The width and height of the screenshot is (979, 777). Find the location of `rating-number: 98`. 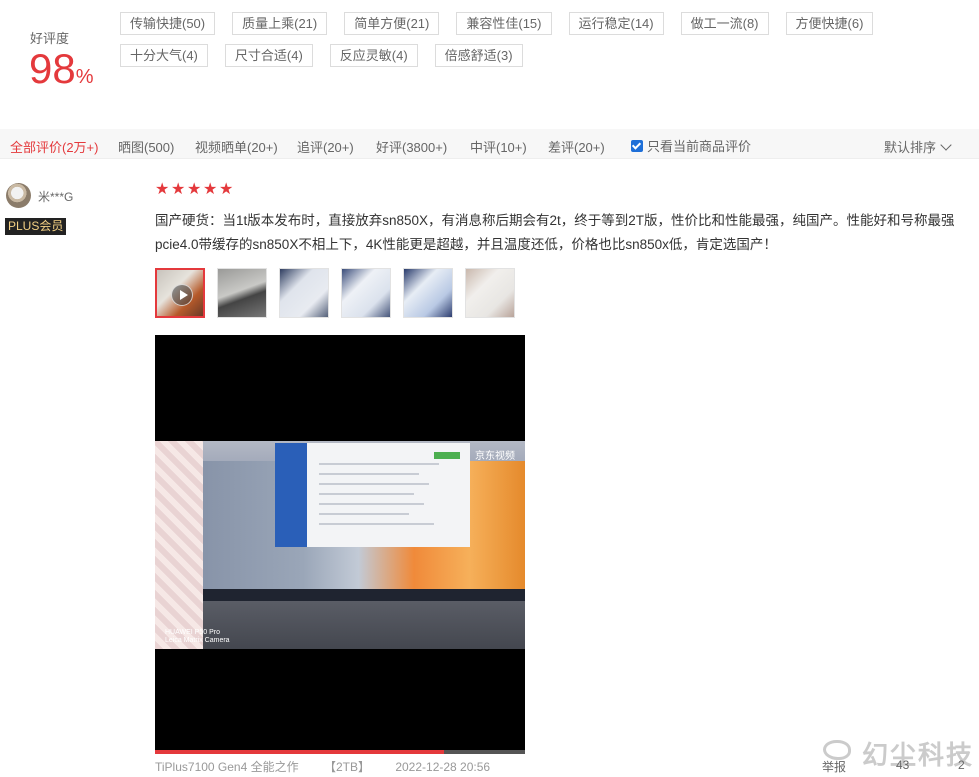

rating-number: 98 is located at coordinates (52, 68).